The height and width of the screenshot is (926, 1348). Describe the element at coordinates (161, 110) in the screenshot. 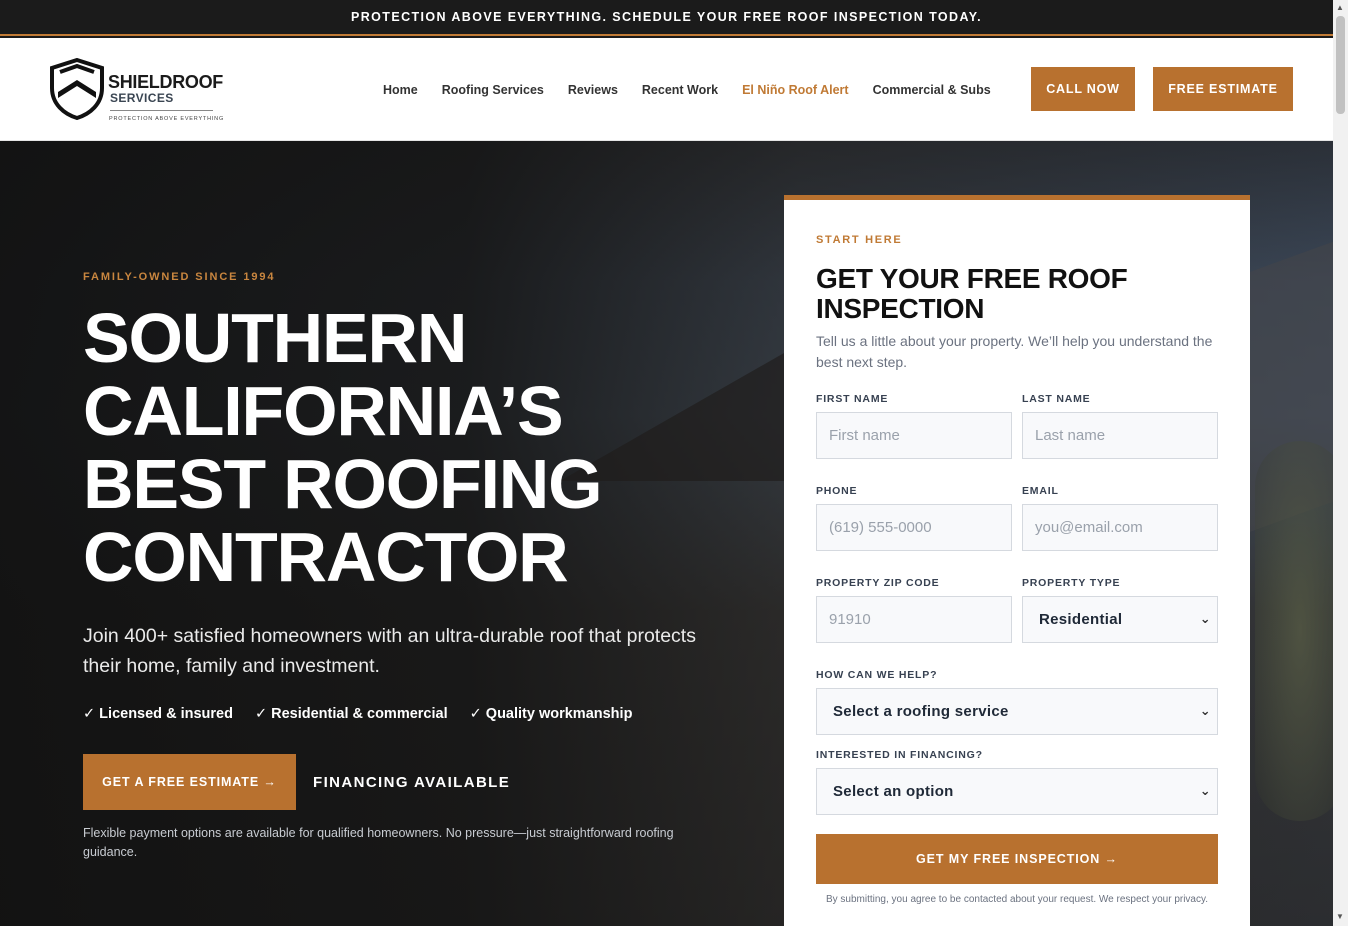

I see `logo-divider` at that location.